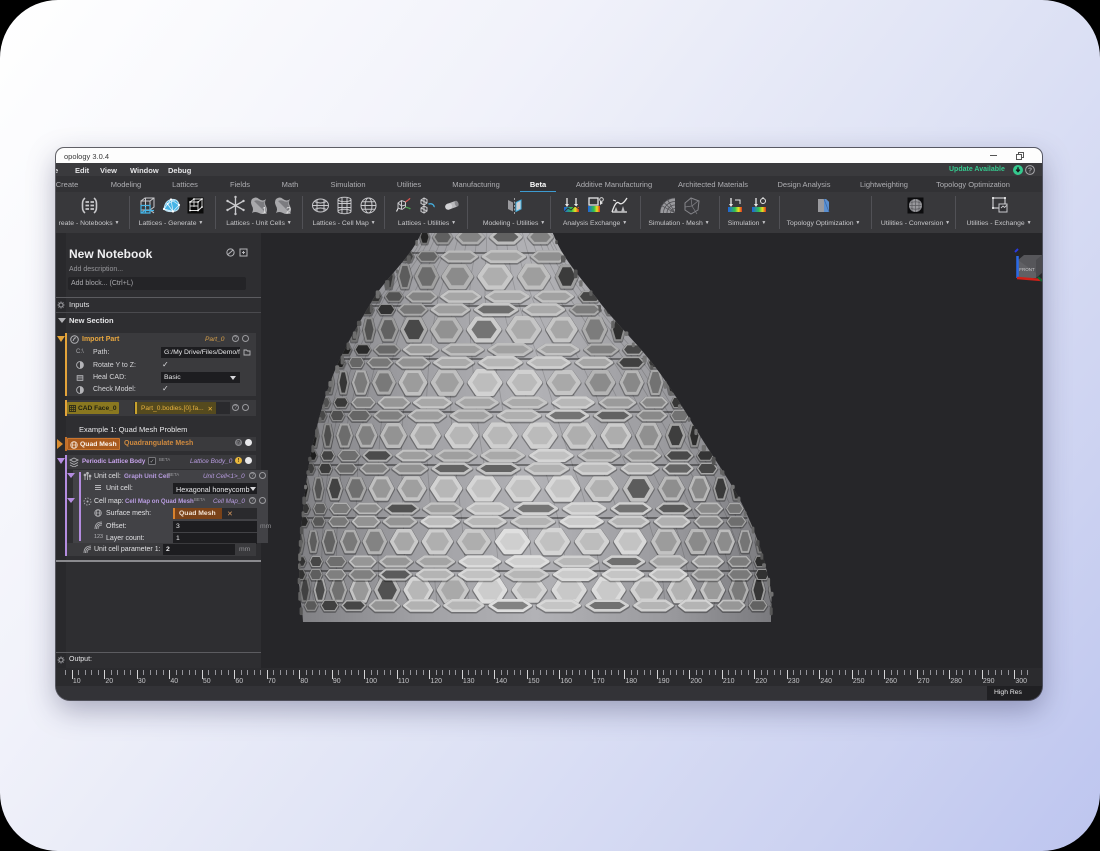 The image size is (1100, 851). Describe the element at coordinates (288, 211) in the screenshot. I see `svg-text: 2` at that location.